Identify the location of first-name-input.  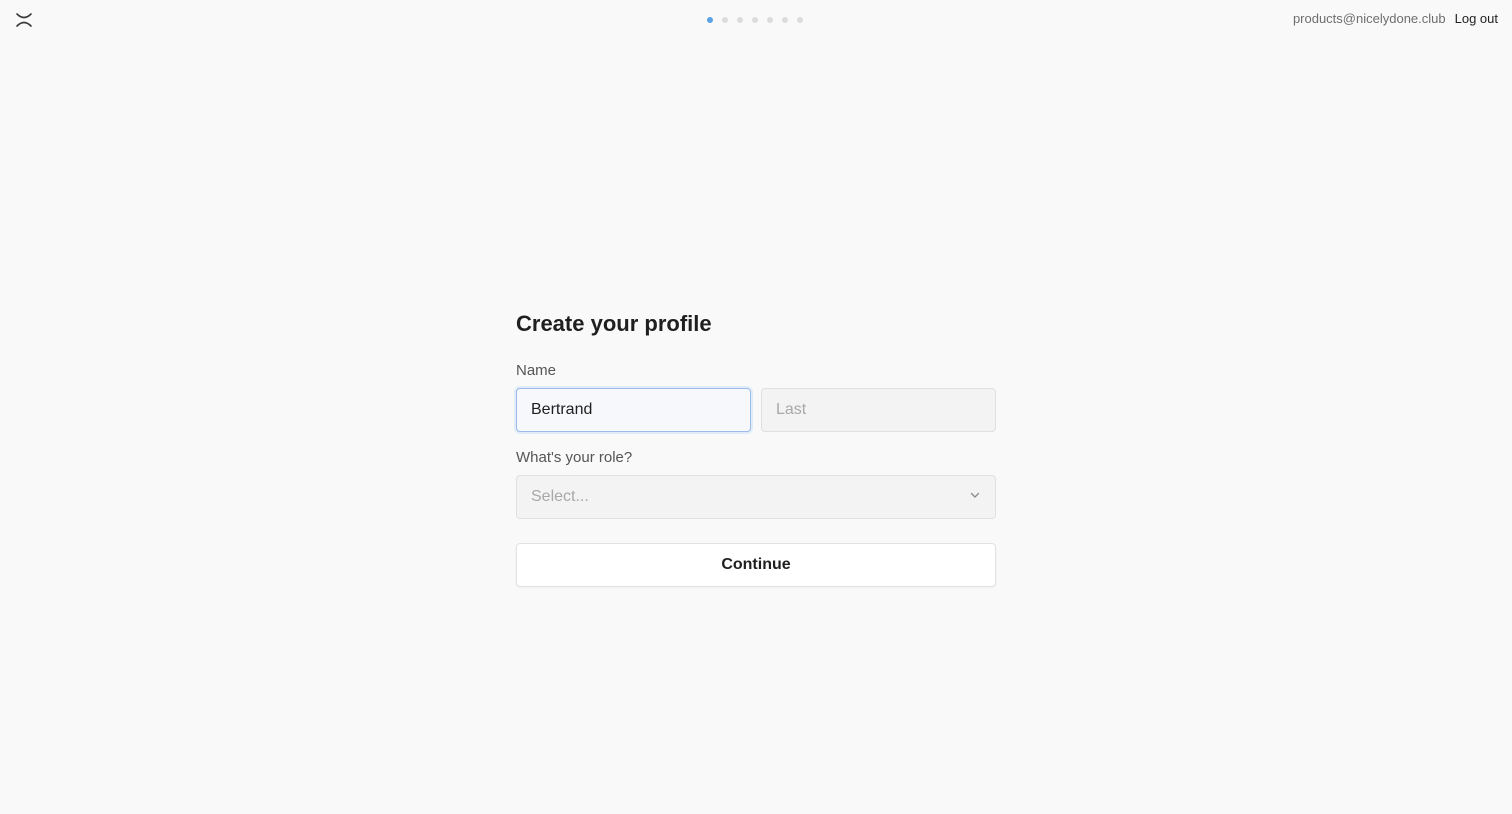
(633, 410).